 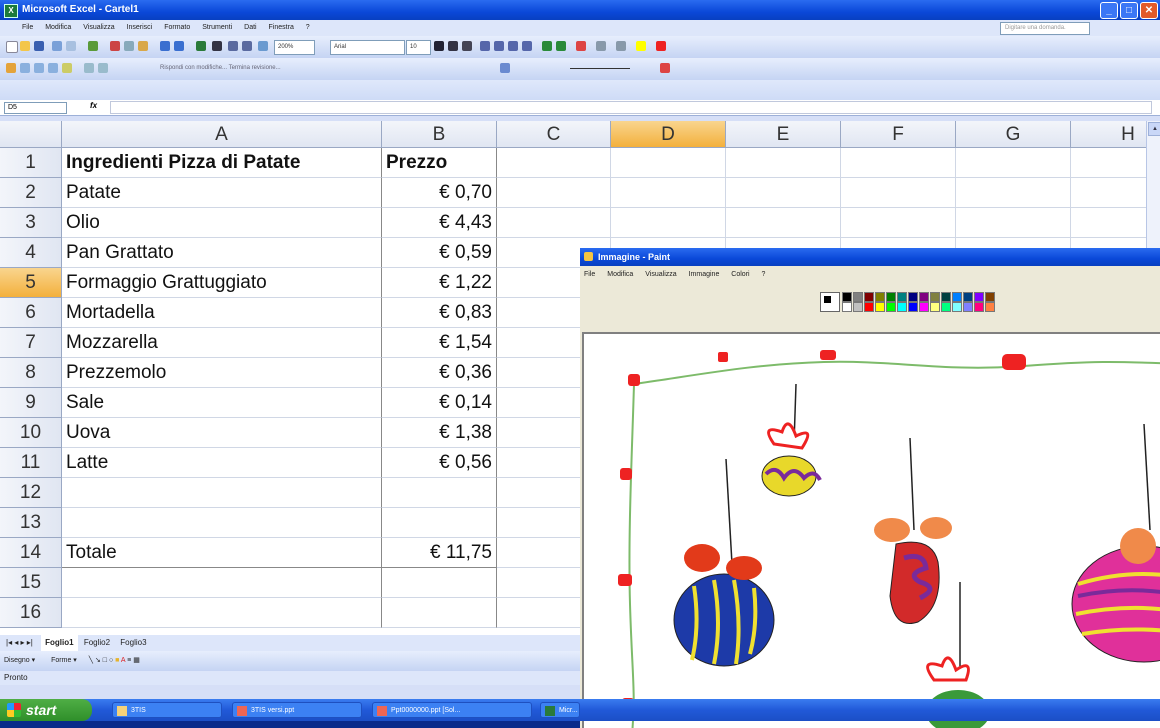 I want to click on font-size-select: 10, so click(x=418, y=47).